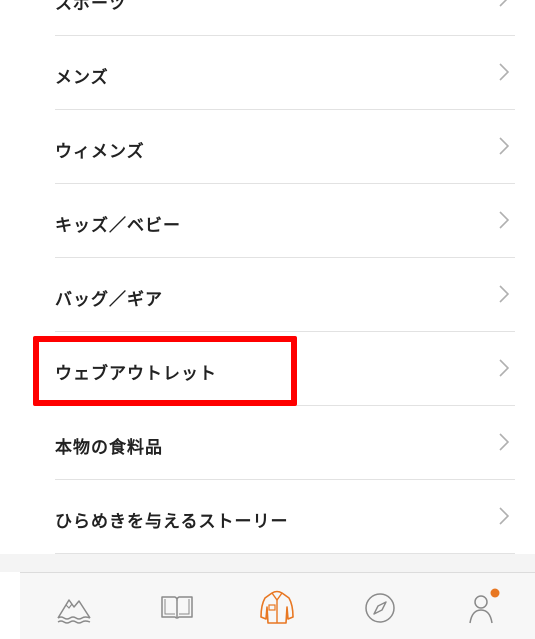 The height and width of the screenshot is (639, 535). I want to click on tab-shop, so click(277, 607).